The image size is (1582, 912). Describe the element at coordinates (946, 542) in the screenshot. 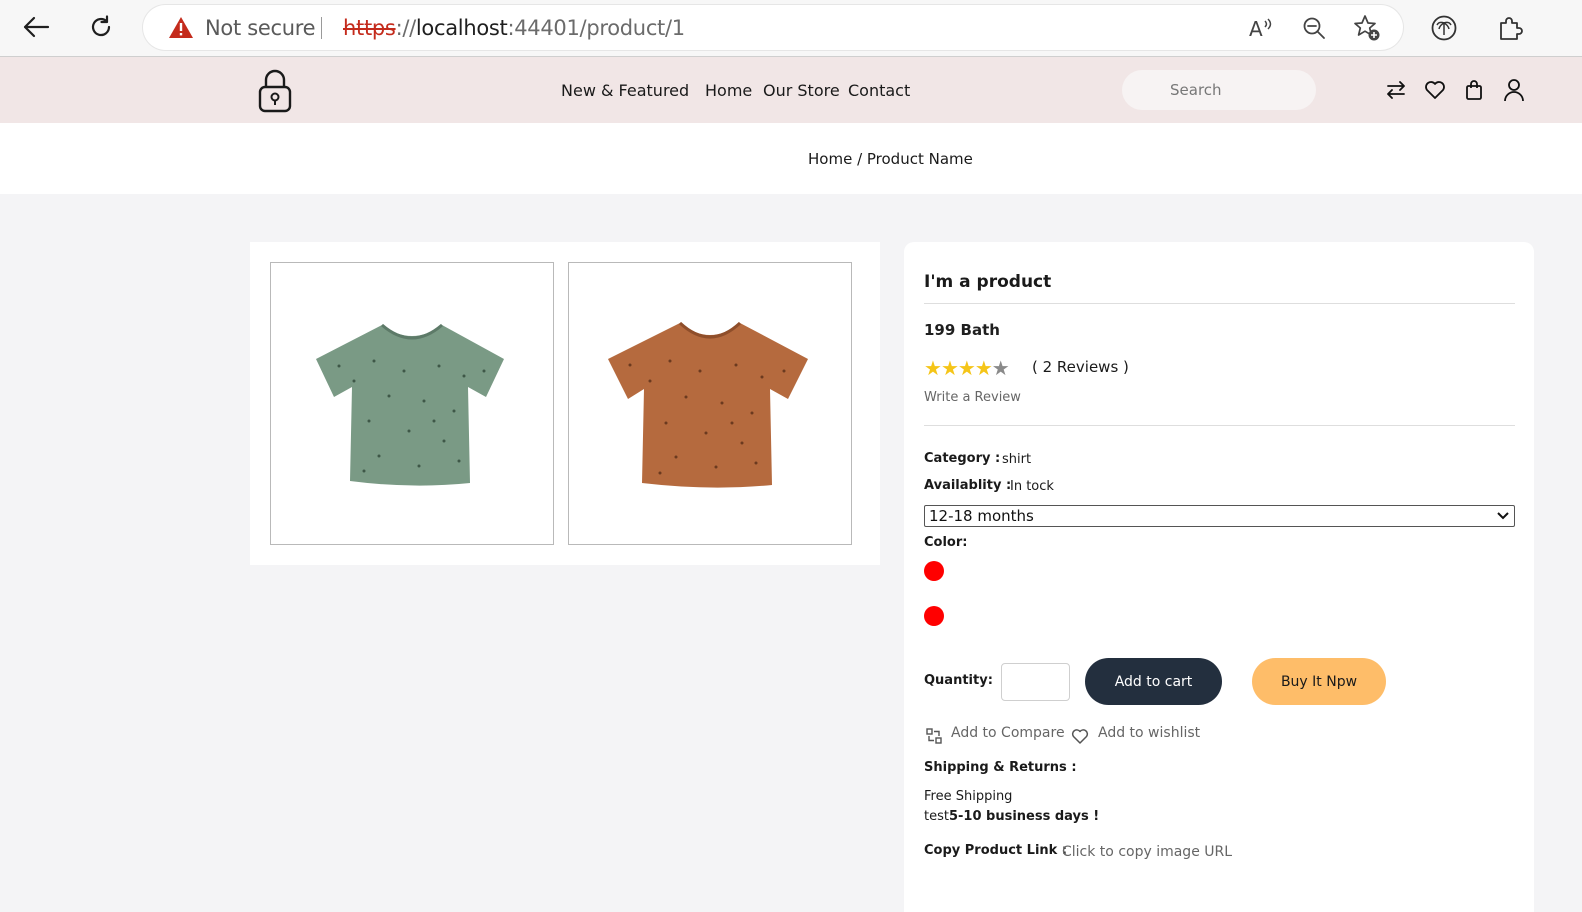

I see `color-label: Color:` at that location.